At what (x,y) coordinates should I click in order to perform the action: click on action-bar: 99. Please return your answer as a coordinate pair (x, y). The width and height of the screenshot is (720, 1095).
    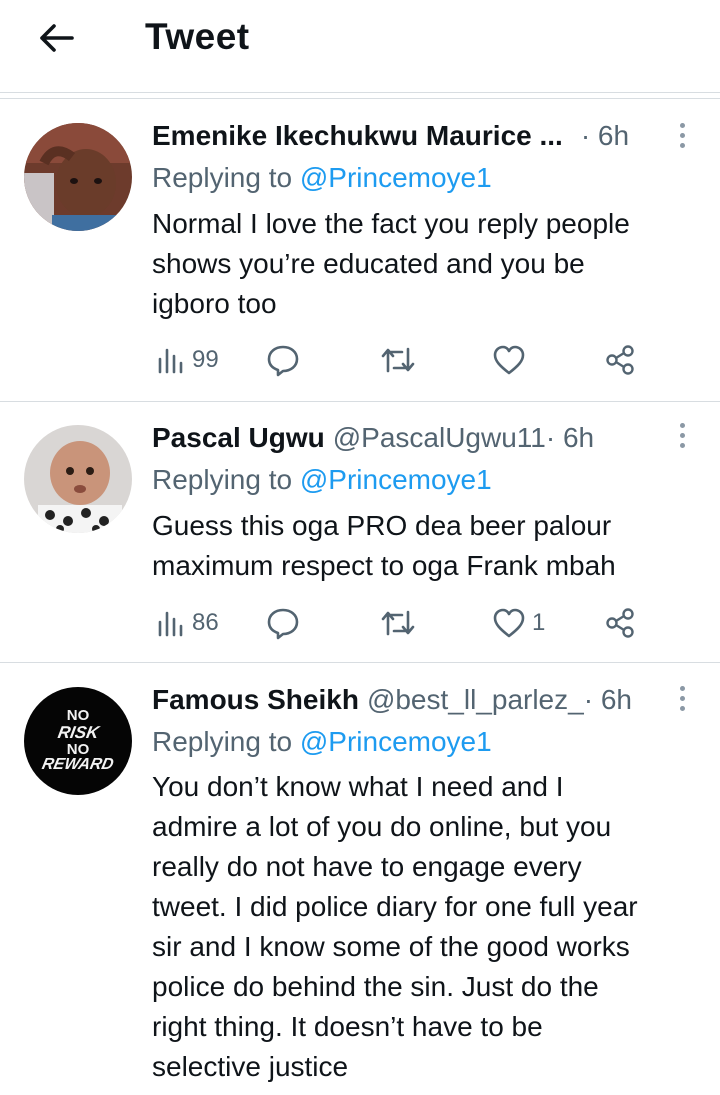
    Looking at the image, I should click on (402, 360).